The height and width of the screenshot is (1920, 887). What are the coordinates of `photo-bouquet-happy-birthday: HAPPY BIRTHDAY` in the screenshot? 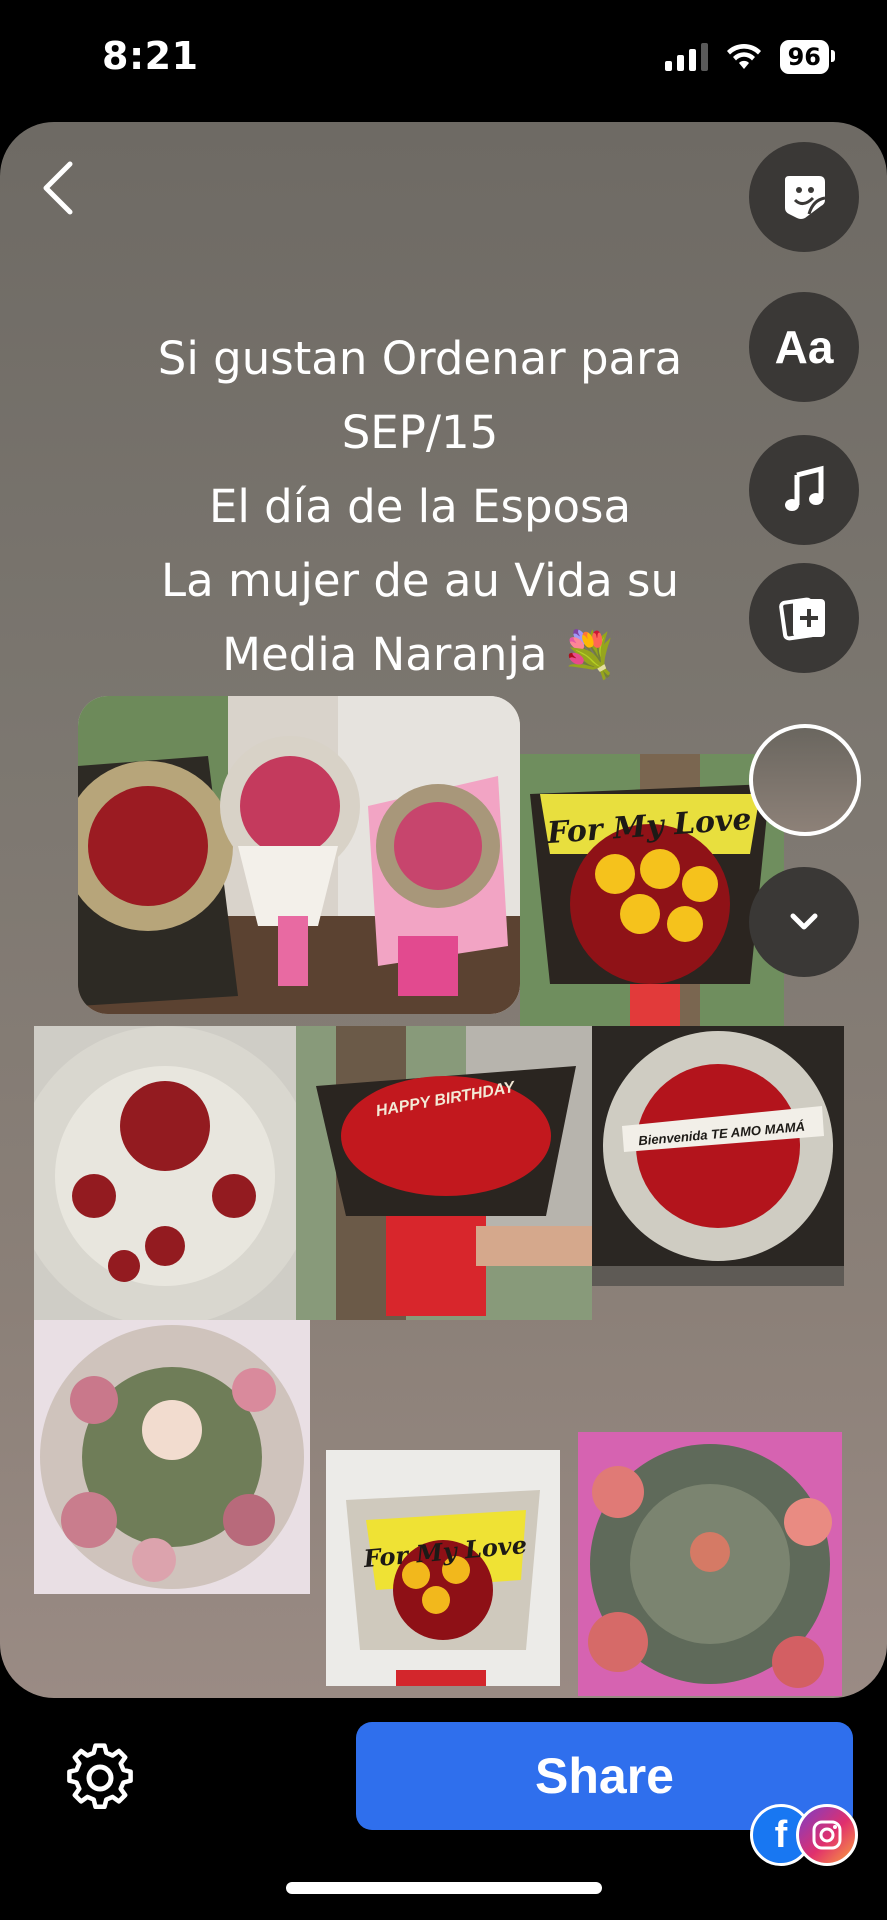 It's located at (444, 1173).